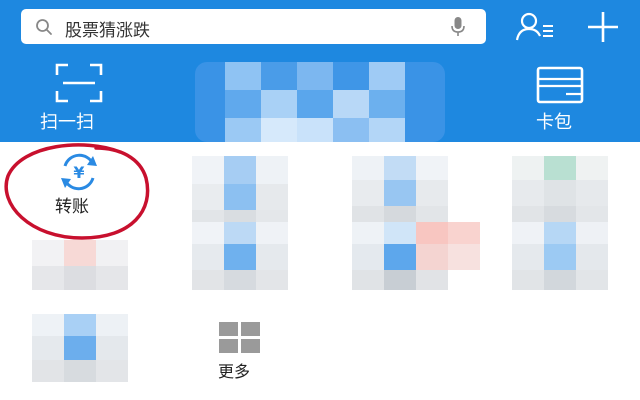 The image size is (640, 400). I want to click on microphone-icon, so click(458, 27).